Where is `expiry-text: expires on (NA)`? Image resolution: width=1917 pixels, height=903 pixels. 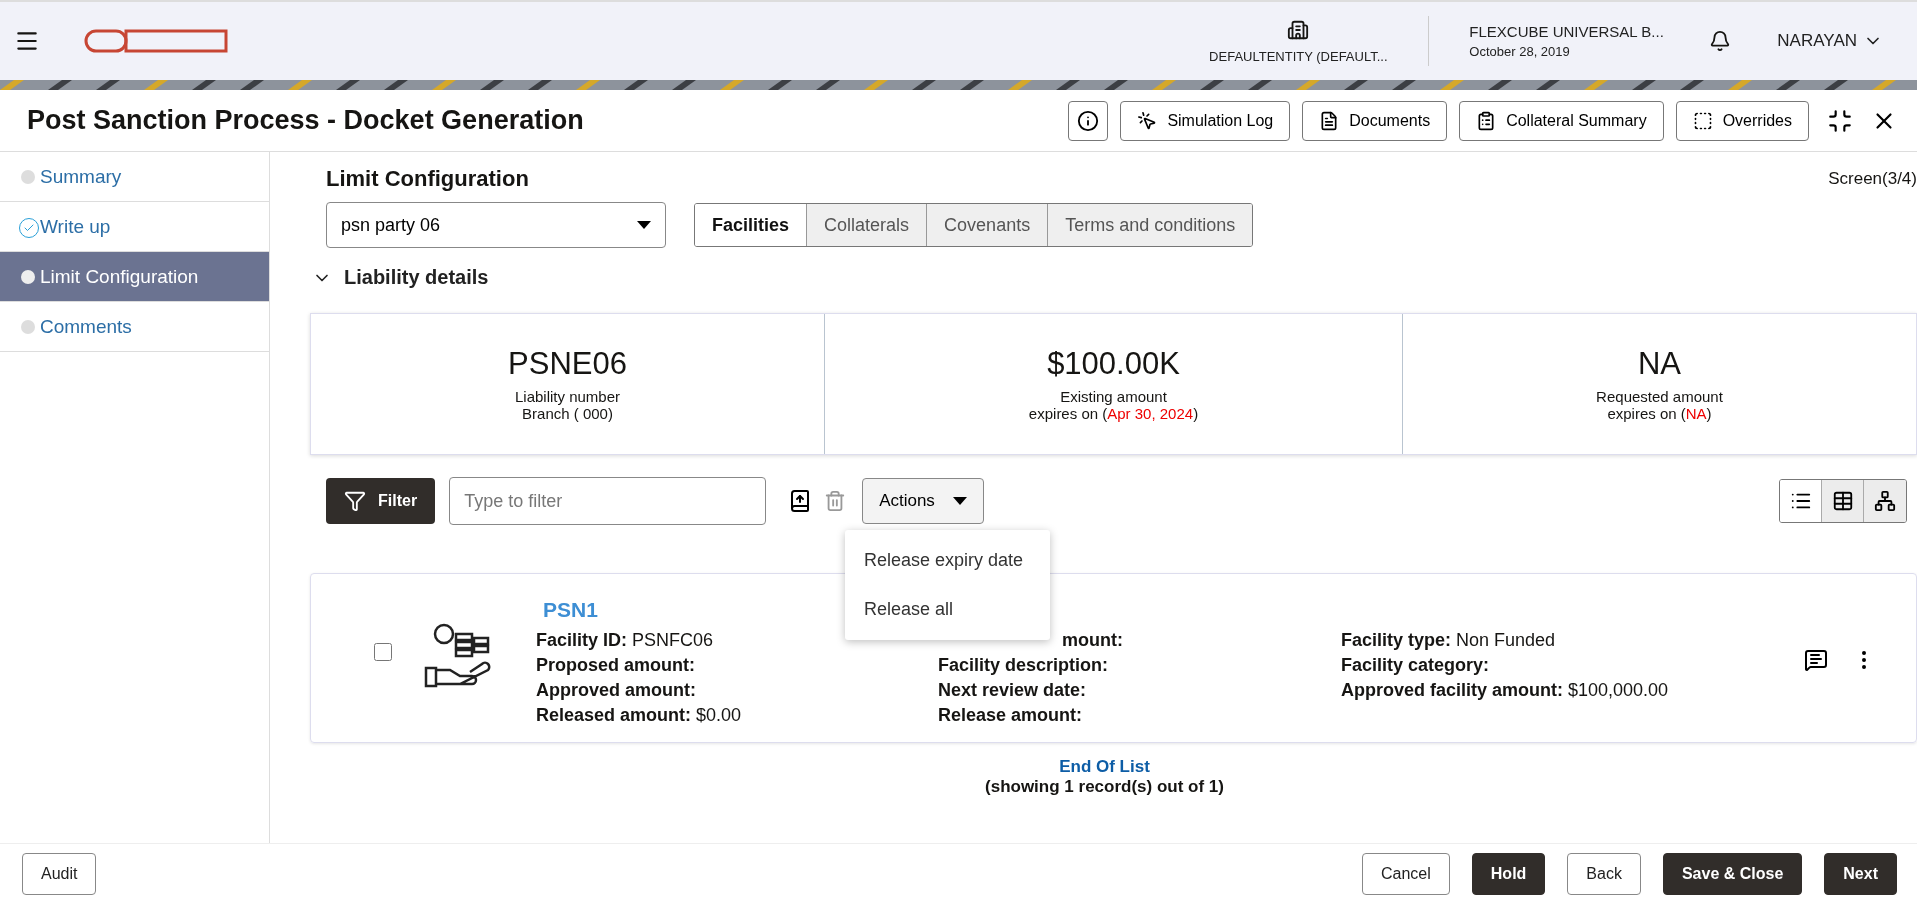 expiry-text: expires on (NA) is located at coordinates (1659, 413).